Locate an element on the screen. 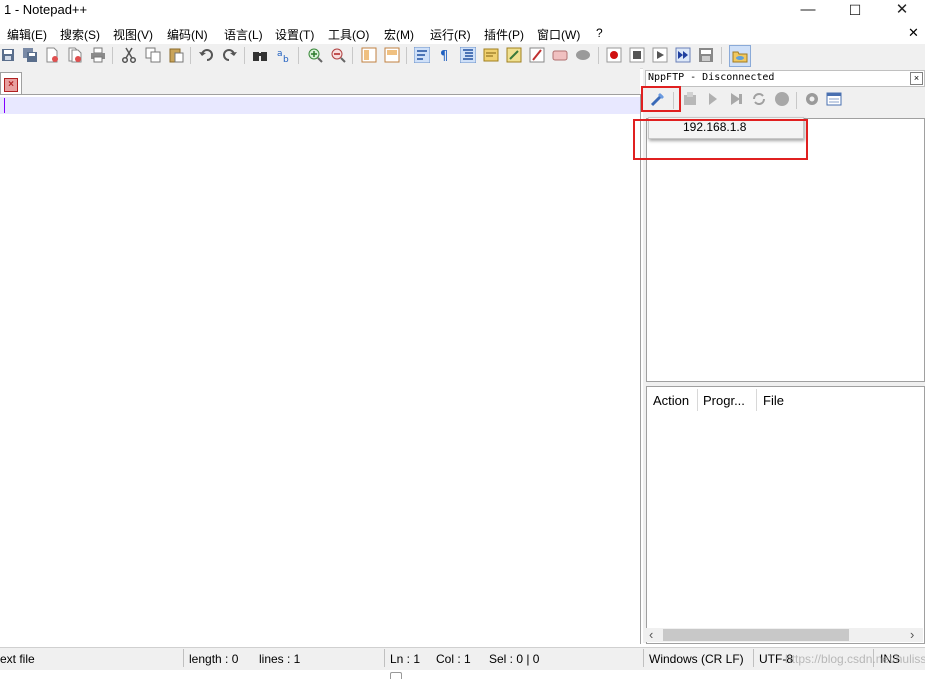  upload-alt-icon is located at coordinates (736, 99).